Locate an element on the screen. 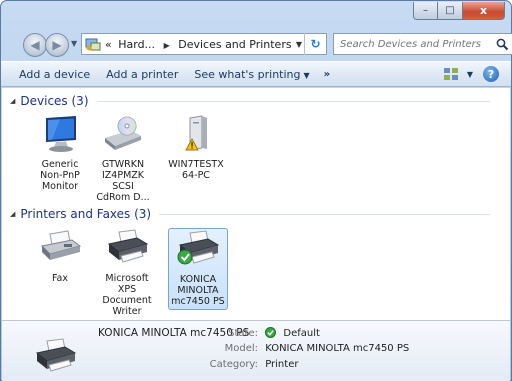 Image resolution: width=512 pixels, height=381 pixels. search-input is located at coordinates (415, 44).